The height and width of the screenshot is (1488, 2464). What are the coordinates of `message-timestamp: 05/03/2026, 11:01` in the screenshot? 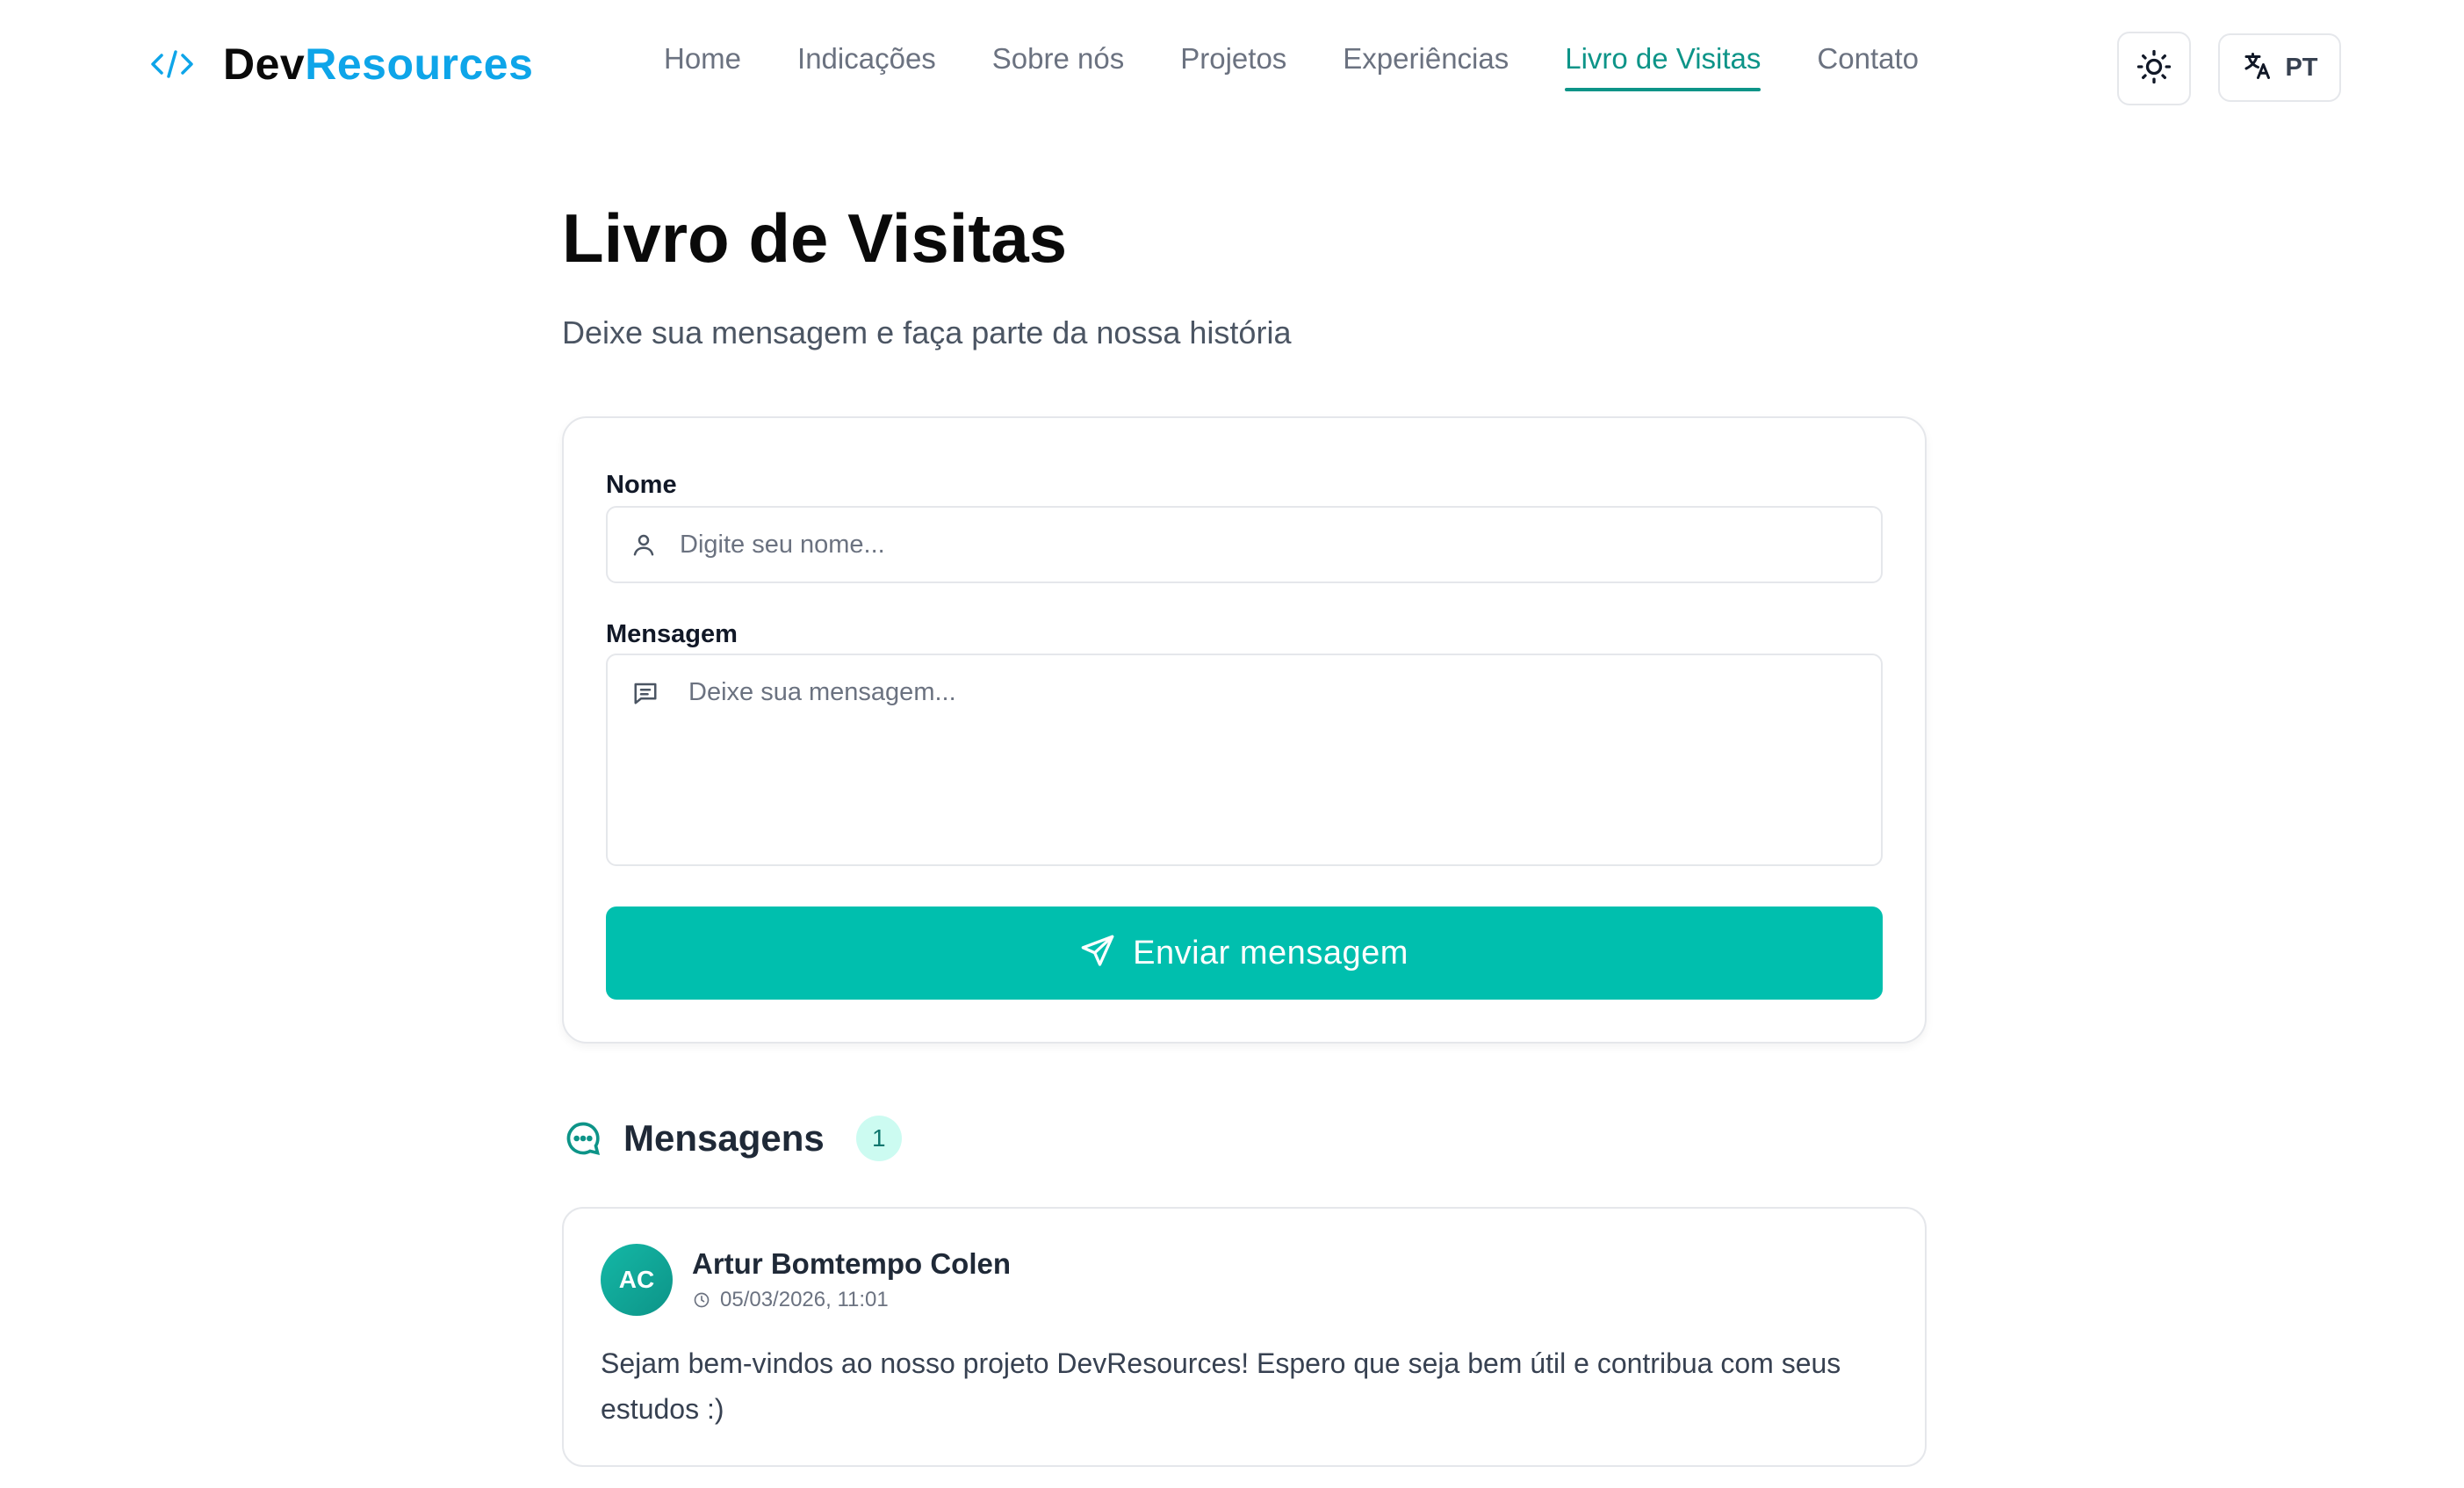 It's located at (804, 1299).